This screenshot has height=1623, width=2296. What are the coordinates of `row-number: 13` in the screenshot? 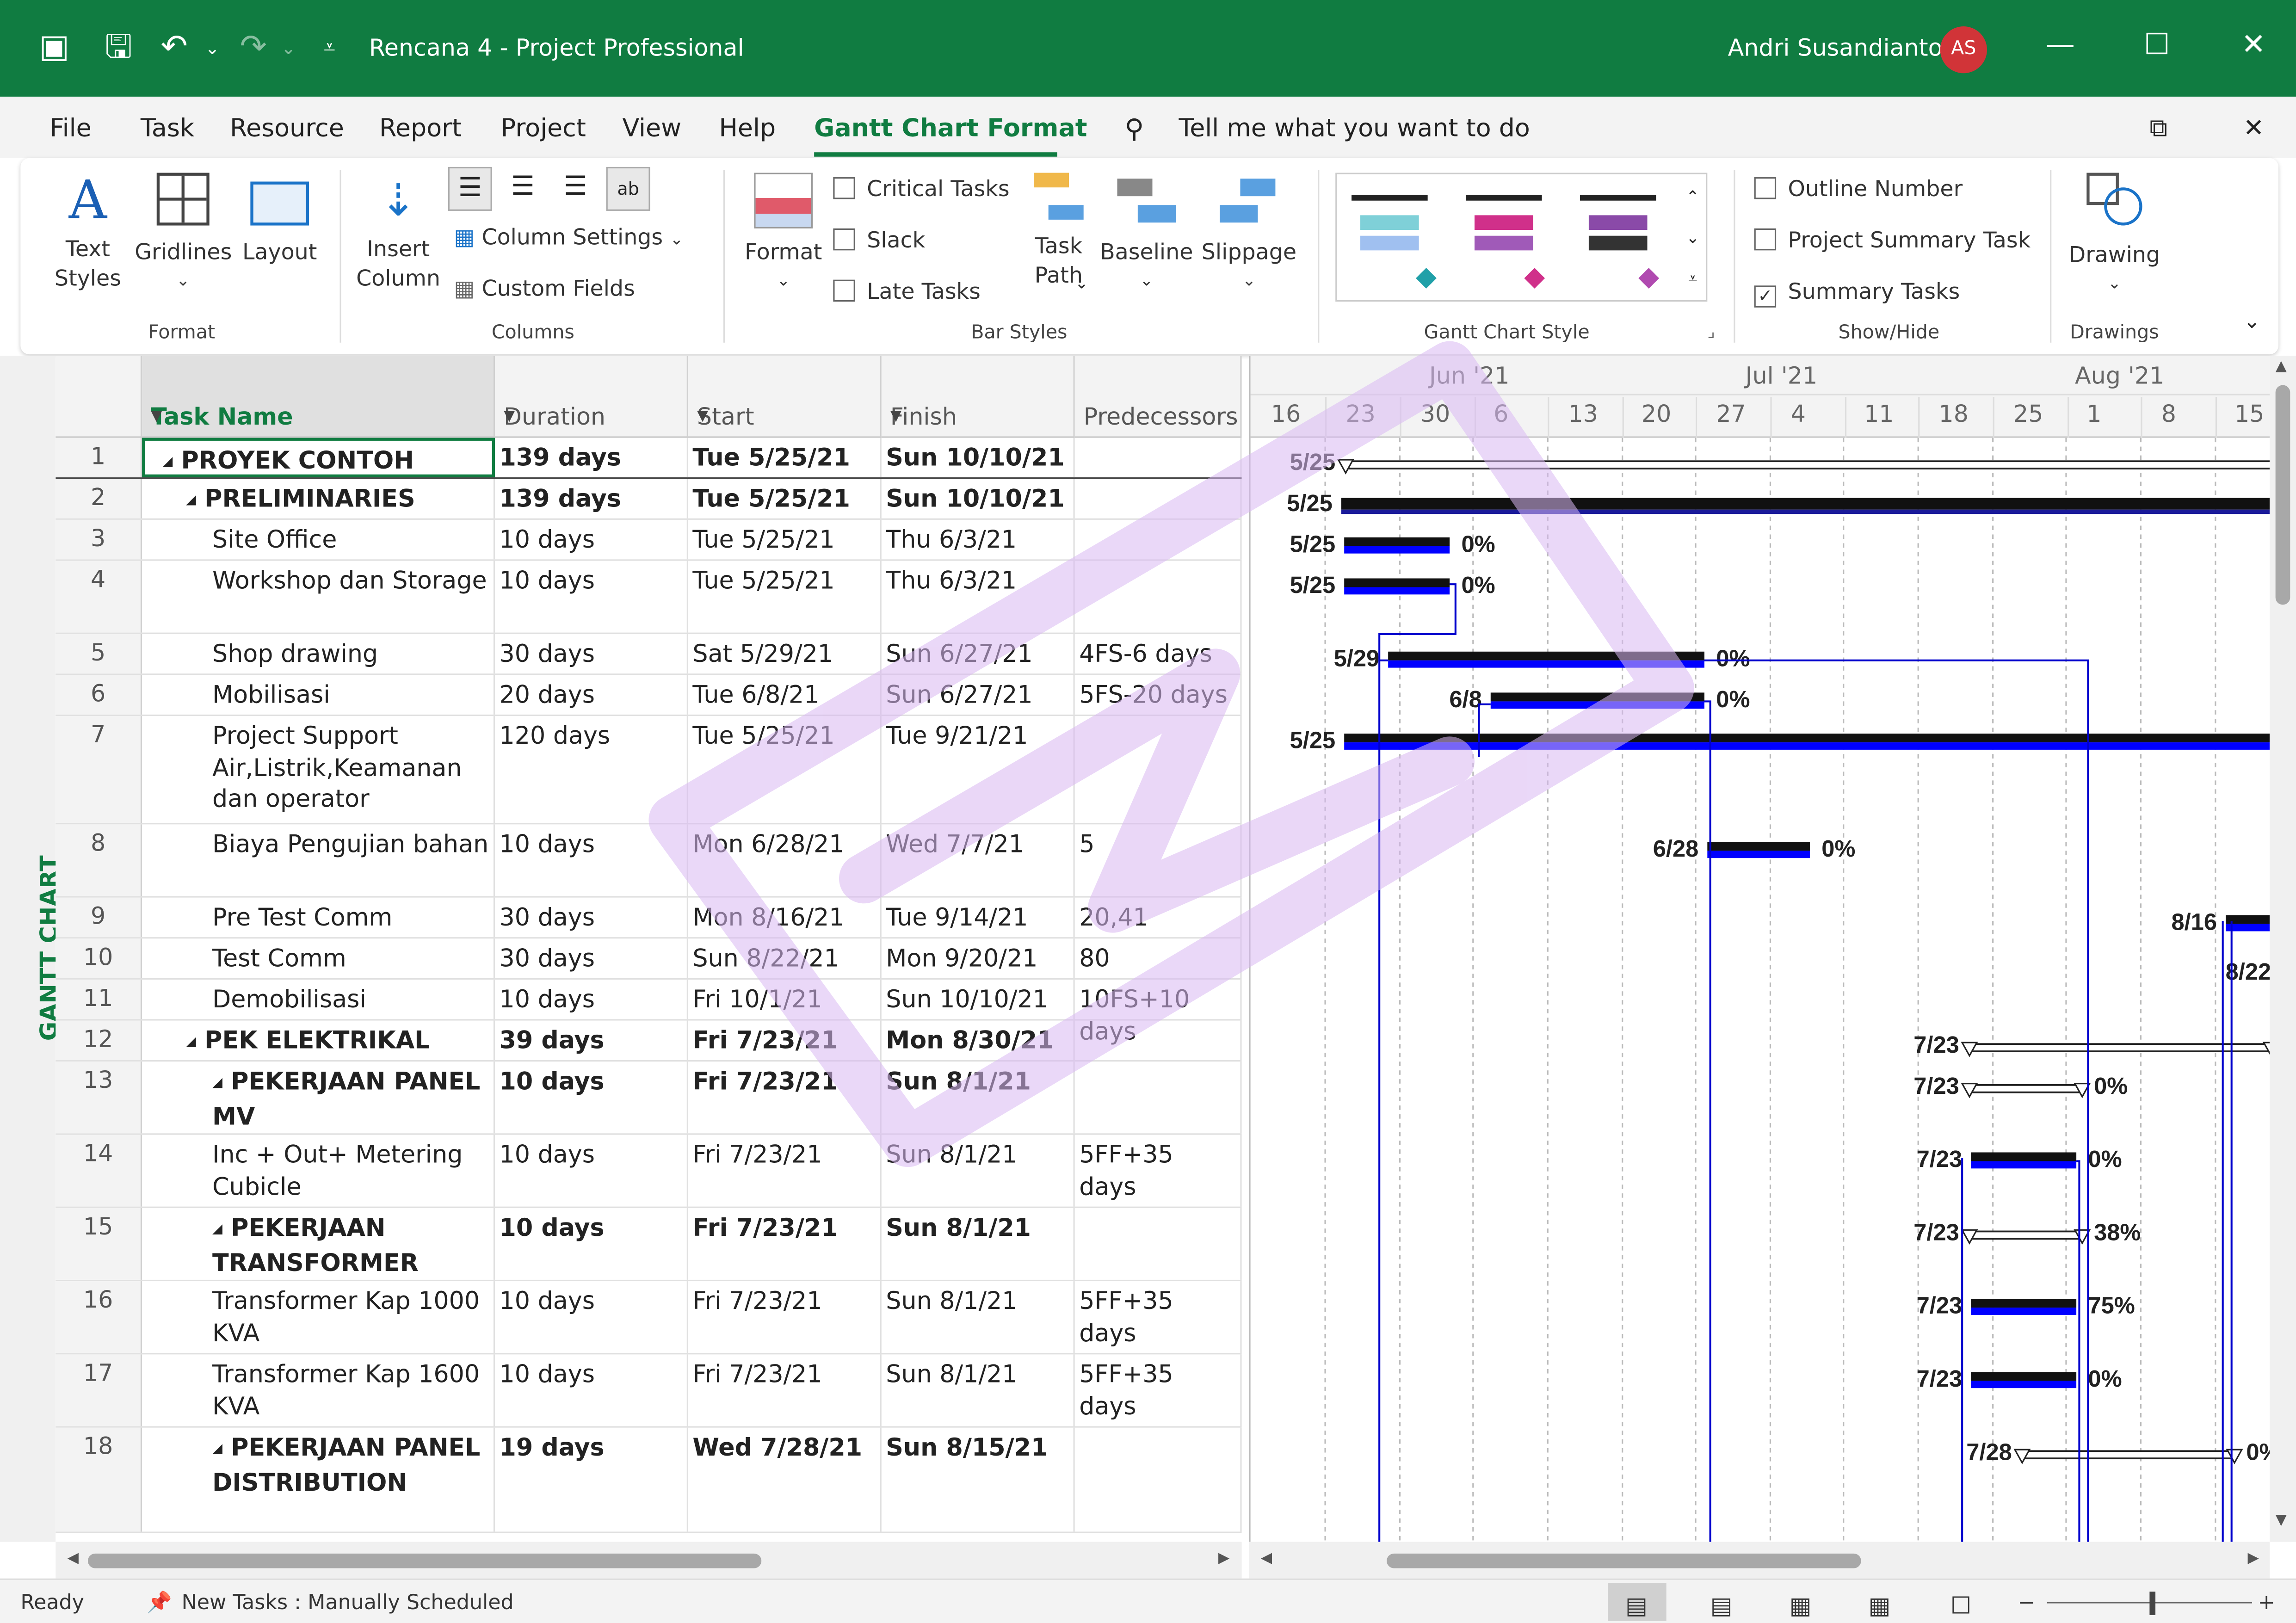 It's located at (99, 1097).